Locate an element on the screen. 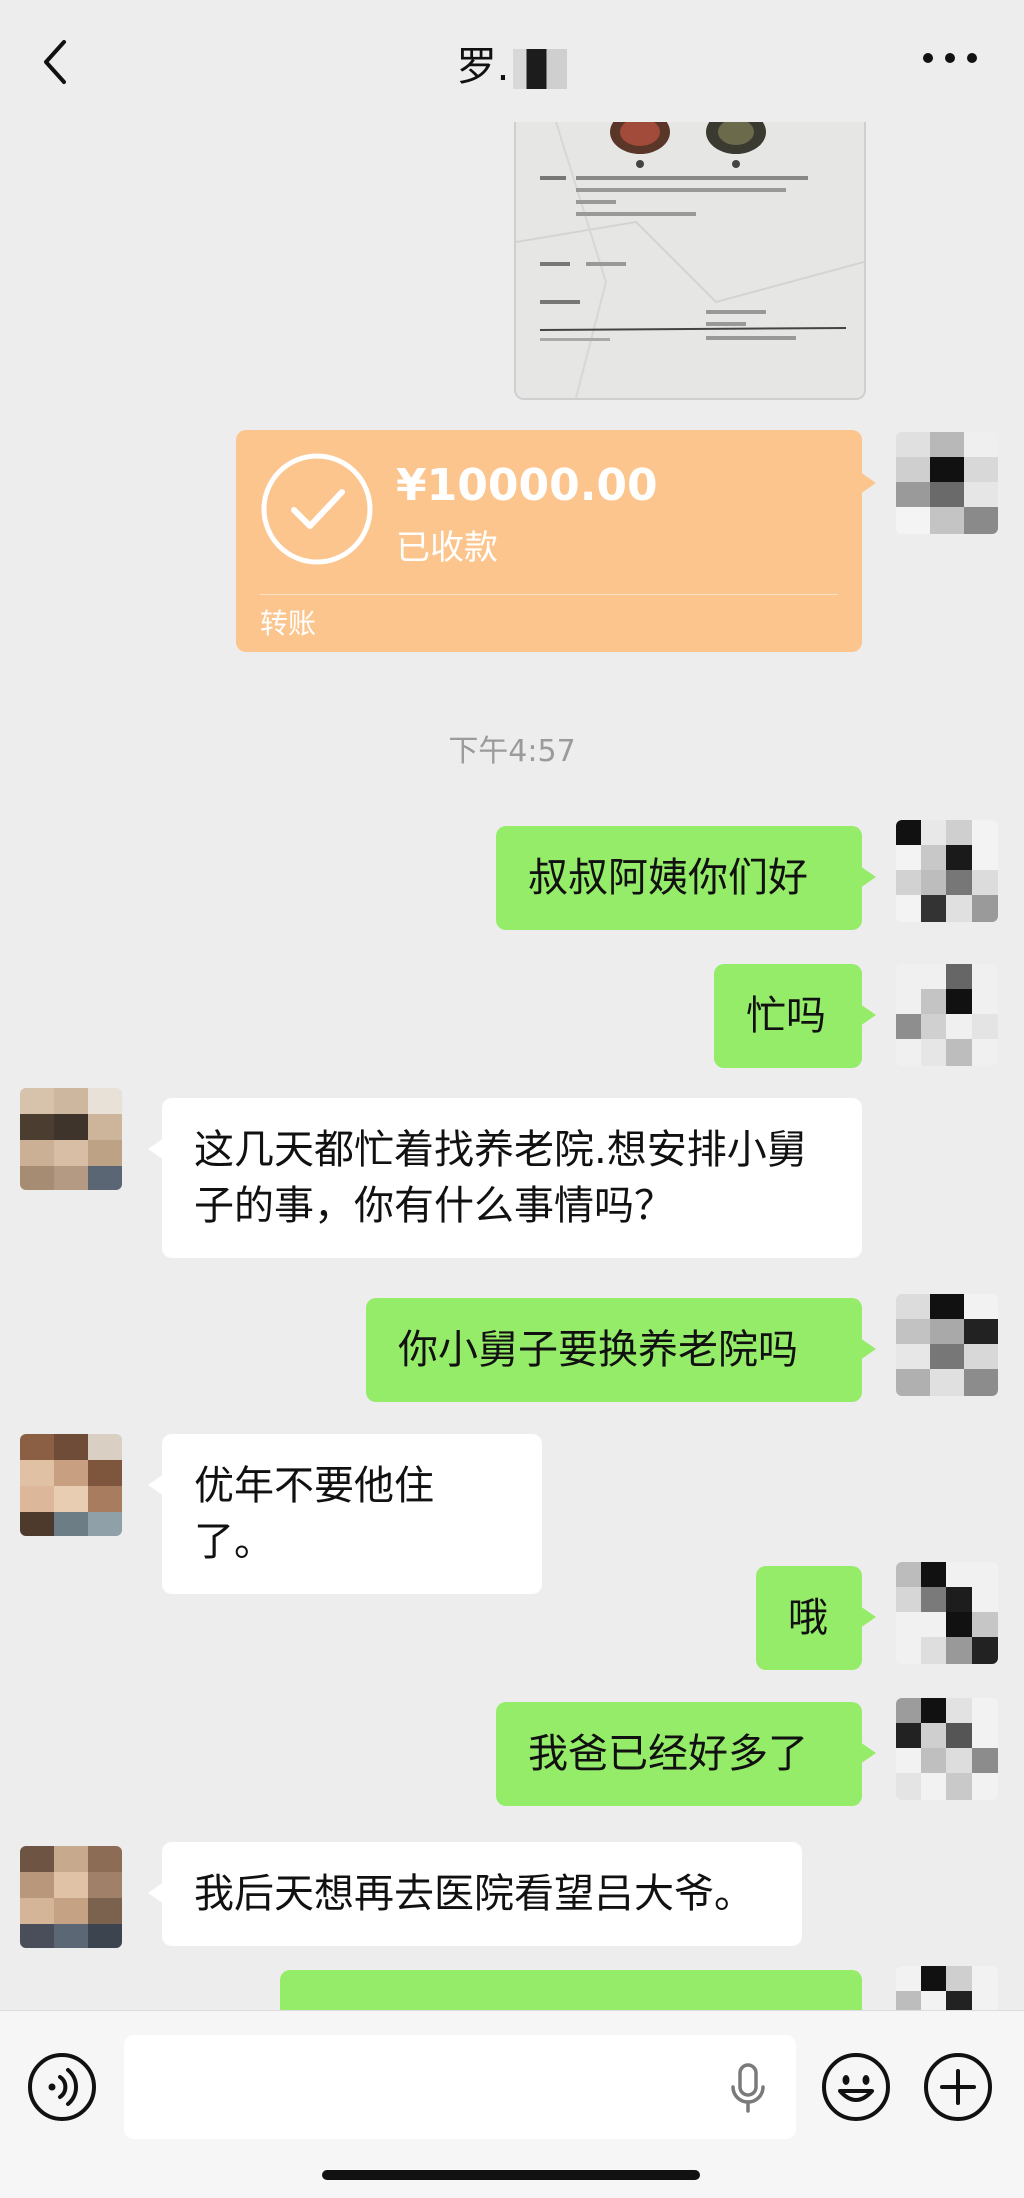 Image resolution: width=1024 pixels, height=2198 pixels. message-timestamp: 下午4:57 is located at coordinates (512, 751).